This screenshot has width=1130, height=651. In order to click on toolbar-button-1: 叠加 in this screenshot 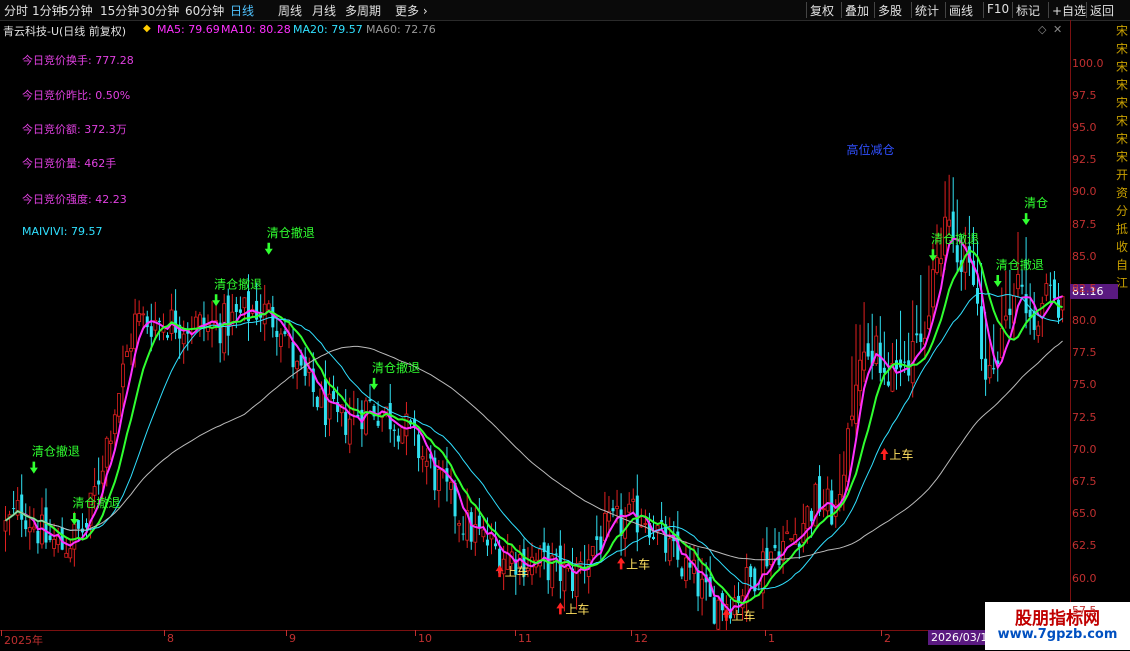, I will do `click(857, 10)`.